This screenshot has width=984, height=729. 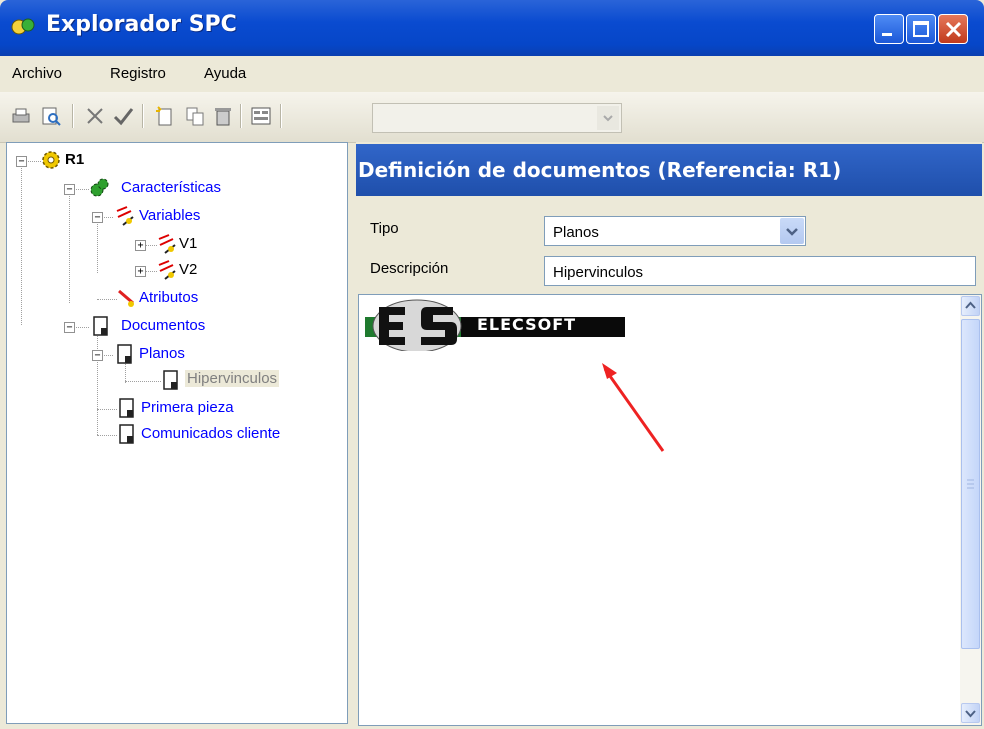 I want to click on tipo-label: Tipo, so click(x=384, y=228).